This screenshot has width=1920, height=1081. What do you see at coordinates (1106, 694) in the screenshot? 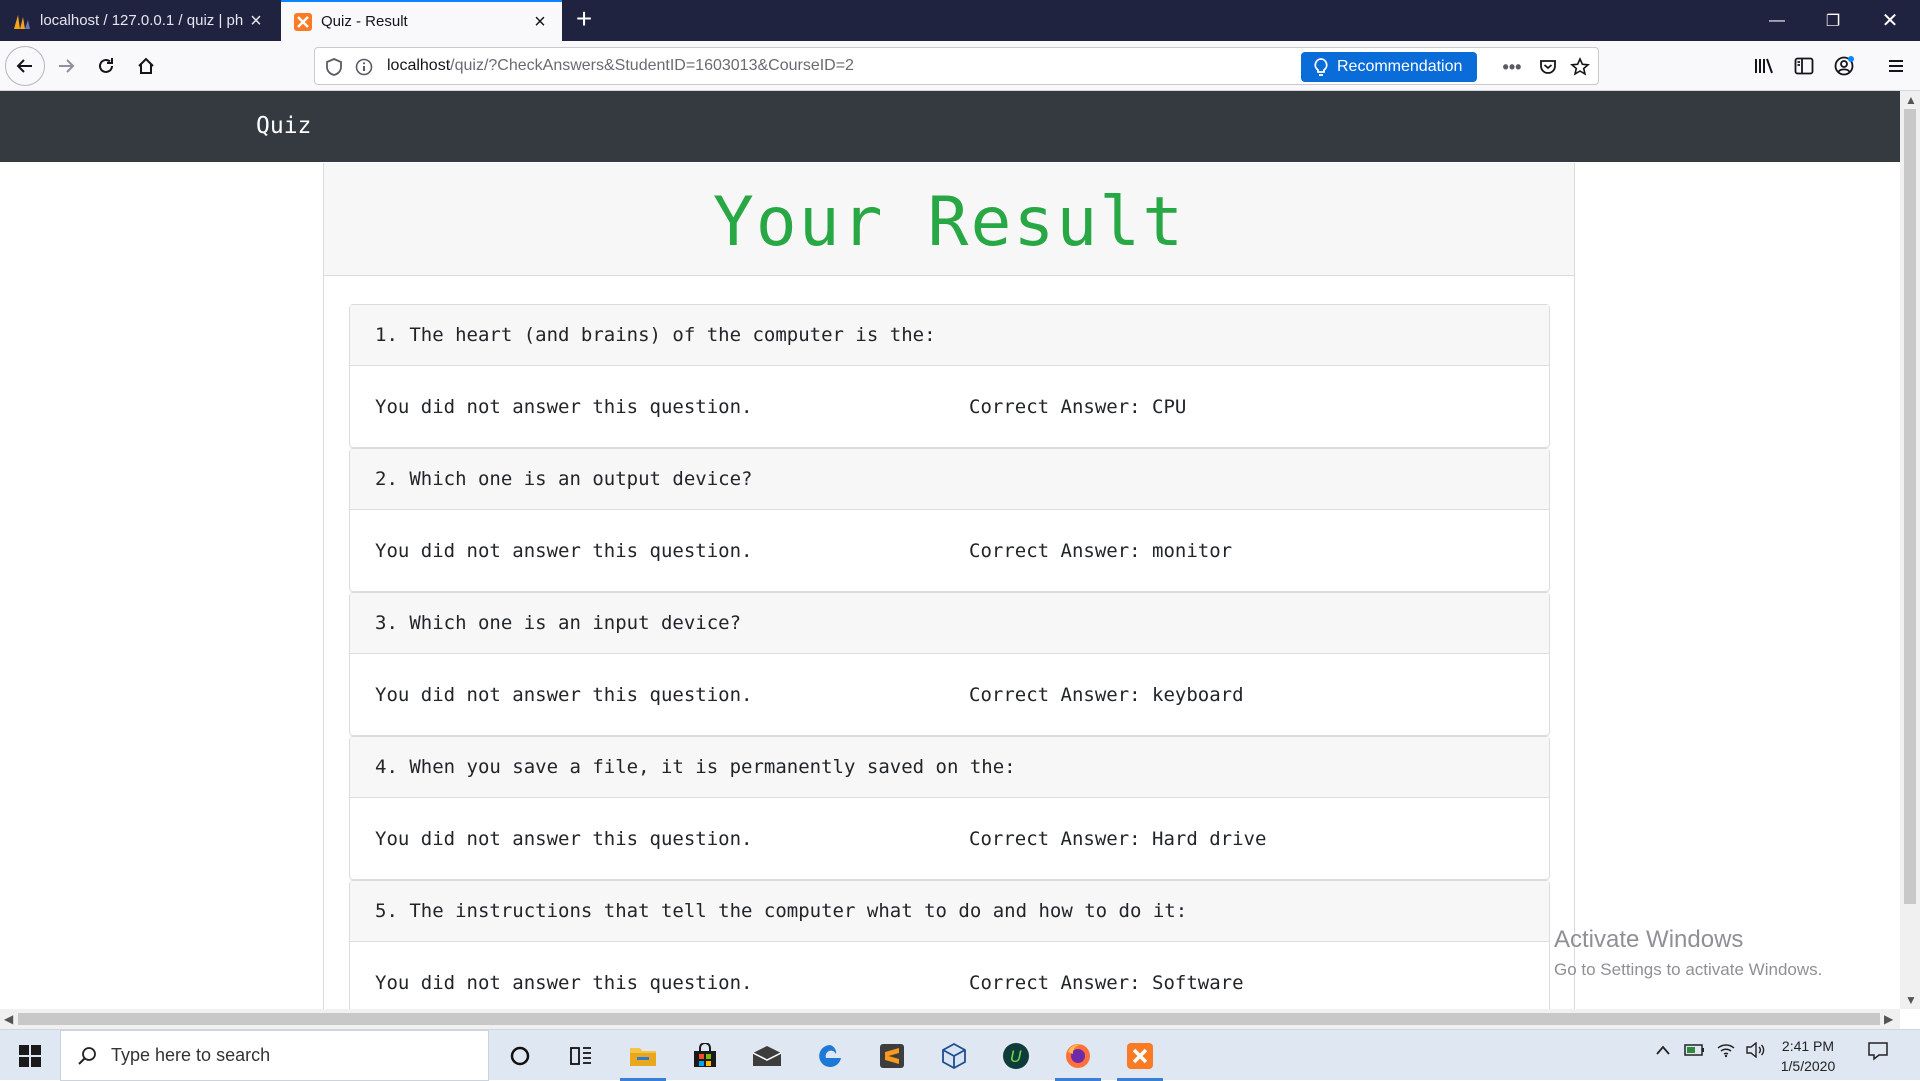
I see `correct-answer: Correct Answer: keyboard` at bounding box center [1106, 694].